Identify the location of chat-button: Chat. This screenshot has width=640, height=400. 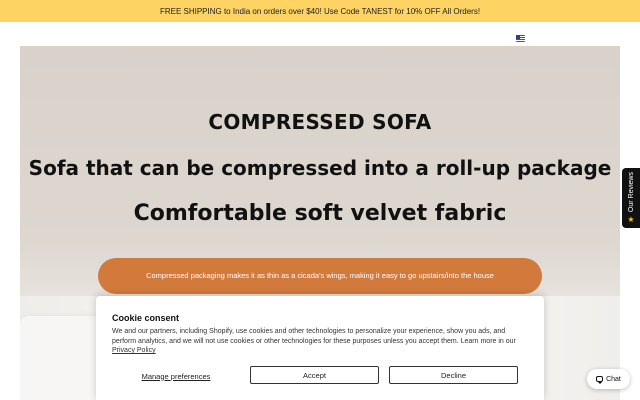
(608, 379).